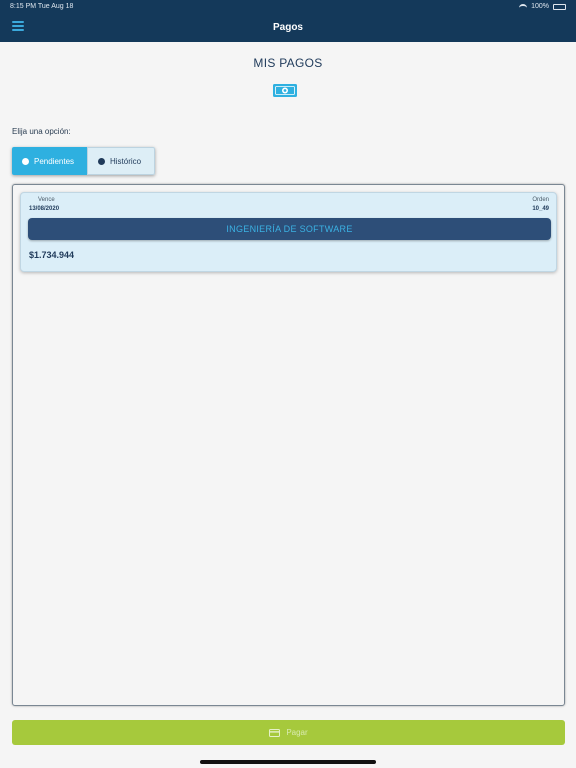 Image resolution: width=576 pixels, height=768 pixels. I want to click on header-title: Pagos, so click(287, 27).